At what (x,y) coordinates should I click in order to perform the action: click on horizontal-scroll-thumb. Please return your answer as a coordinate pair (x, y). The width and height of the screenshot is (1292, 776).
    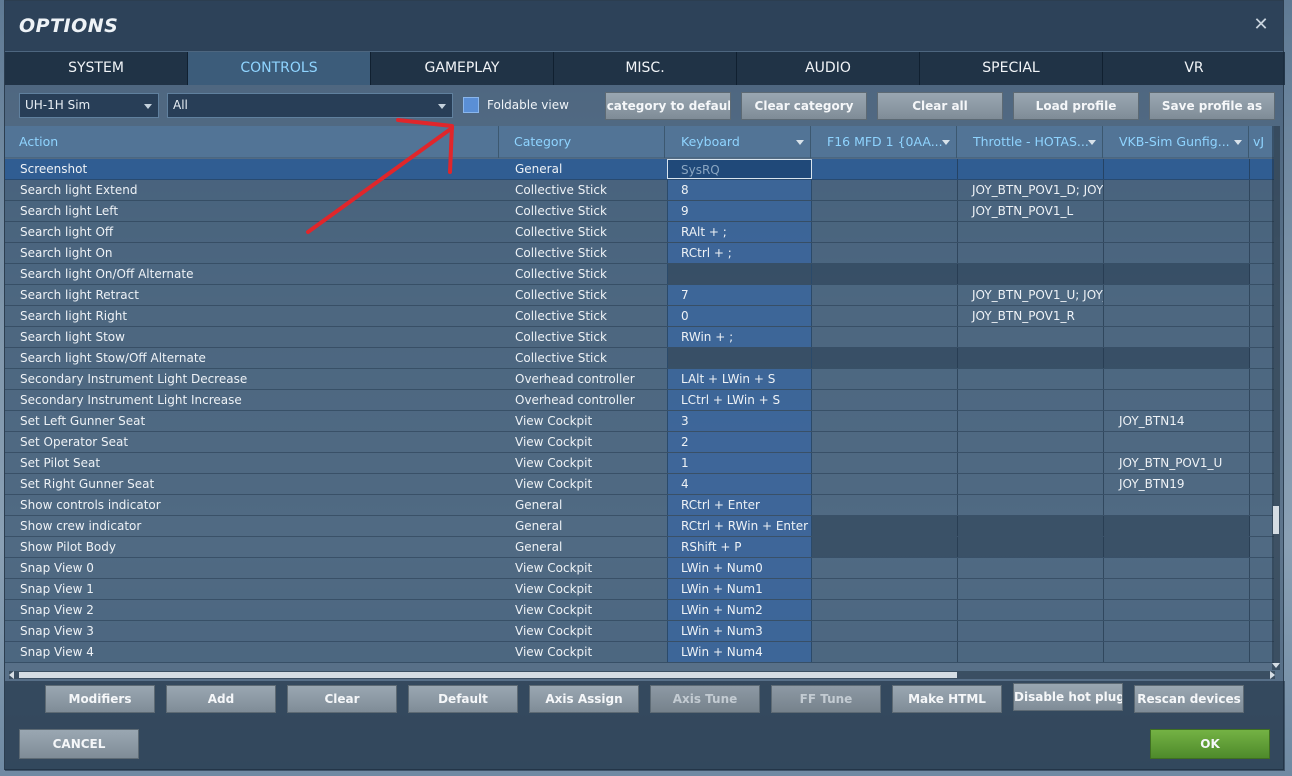
    Looking at the image, I should click on (488, 675).